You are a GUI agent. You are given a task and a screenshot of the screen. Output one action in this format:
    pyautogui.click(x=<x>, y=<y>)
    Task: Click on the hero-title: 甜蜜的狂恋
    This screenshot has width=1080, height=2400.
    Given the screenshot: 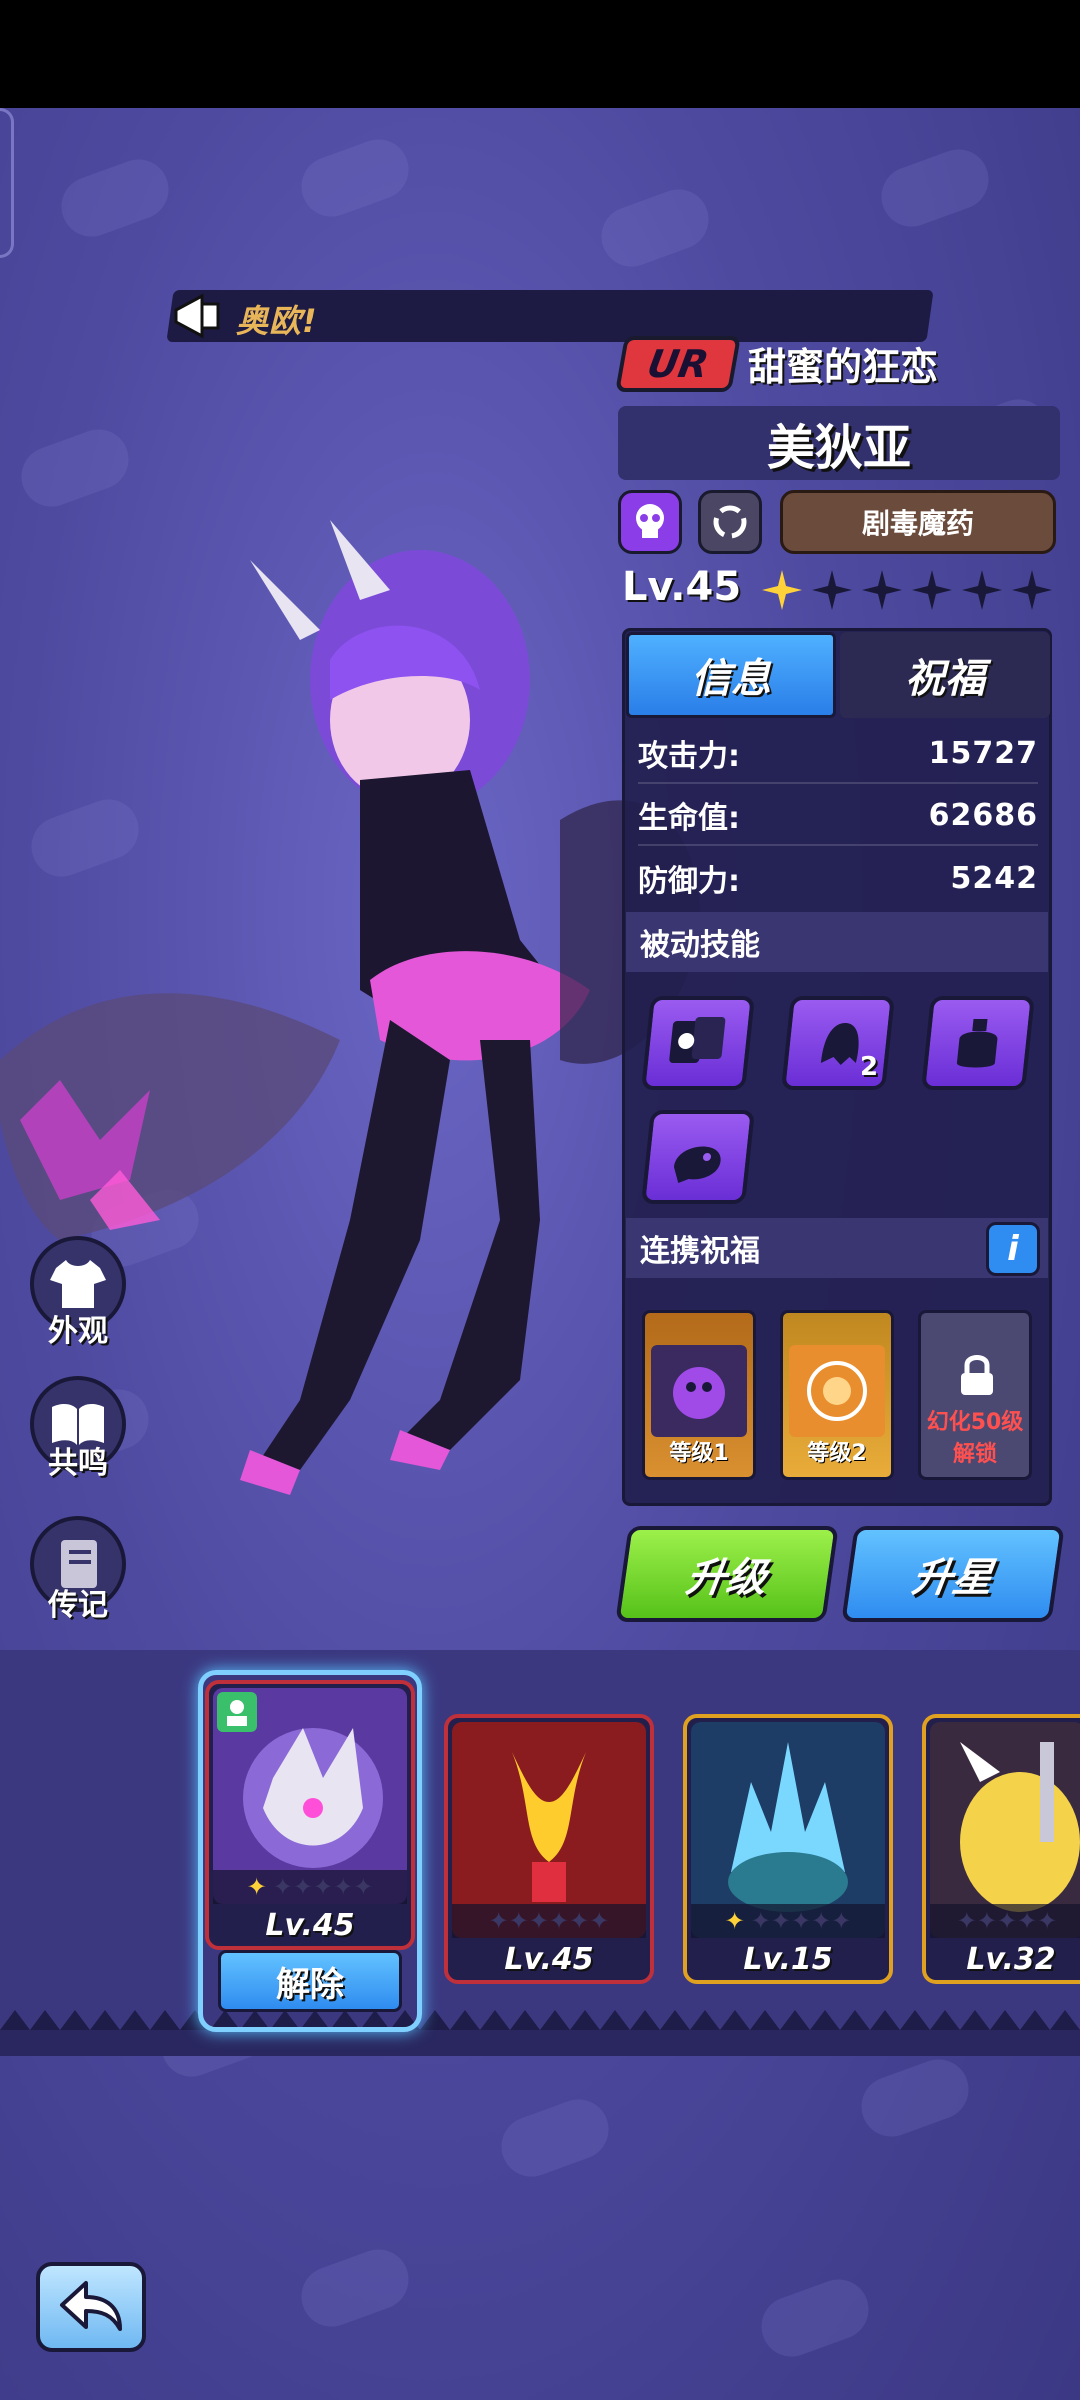 What is the action you would take?
    pyautogui.click(x=843, y=367)
    